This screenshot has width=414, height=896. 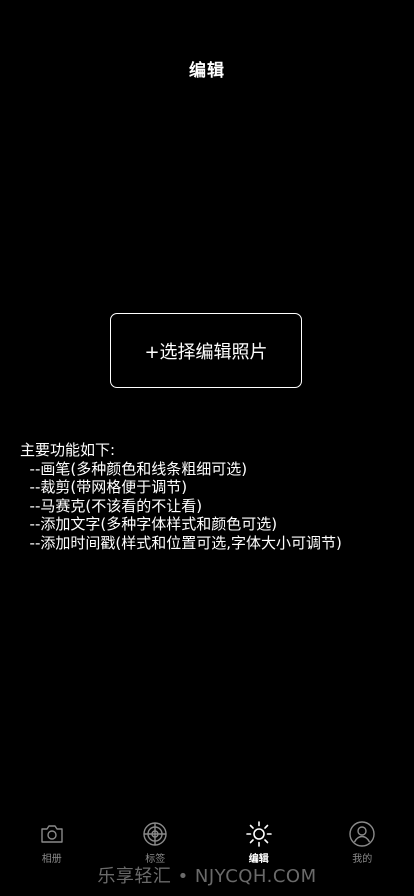 I want to click on feature-item-mosaic: --马赛克(不该看的不让看), so click(x=111, y=505).